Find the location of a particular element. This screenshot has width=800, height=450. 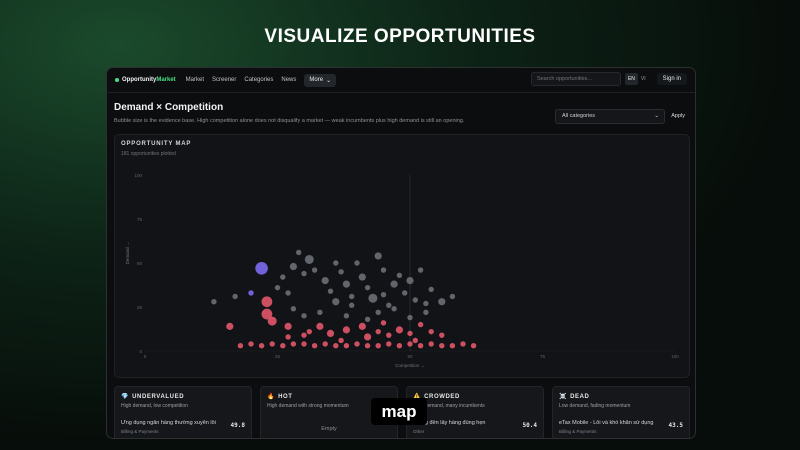

x-tick-label: 50 is located at coordinates (410, 356).